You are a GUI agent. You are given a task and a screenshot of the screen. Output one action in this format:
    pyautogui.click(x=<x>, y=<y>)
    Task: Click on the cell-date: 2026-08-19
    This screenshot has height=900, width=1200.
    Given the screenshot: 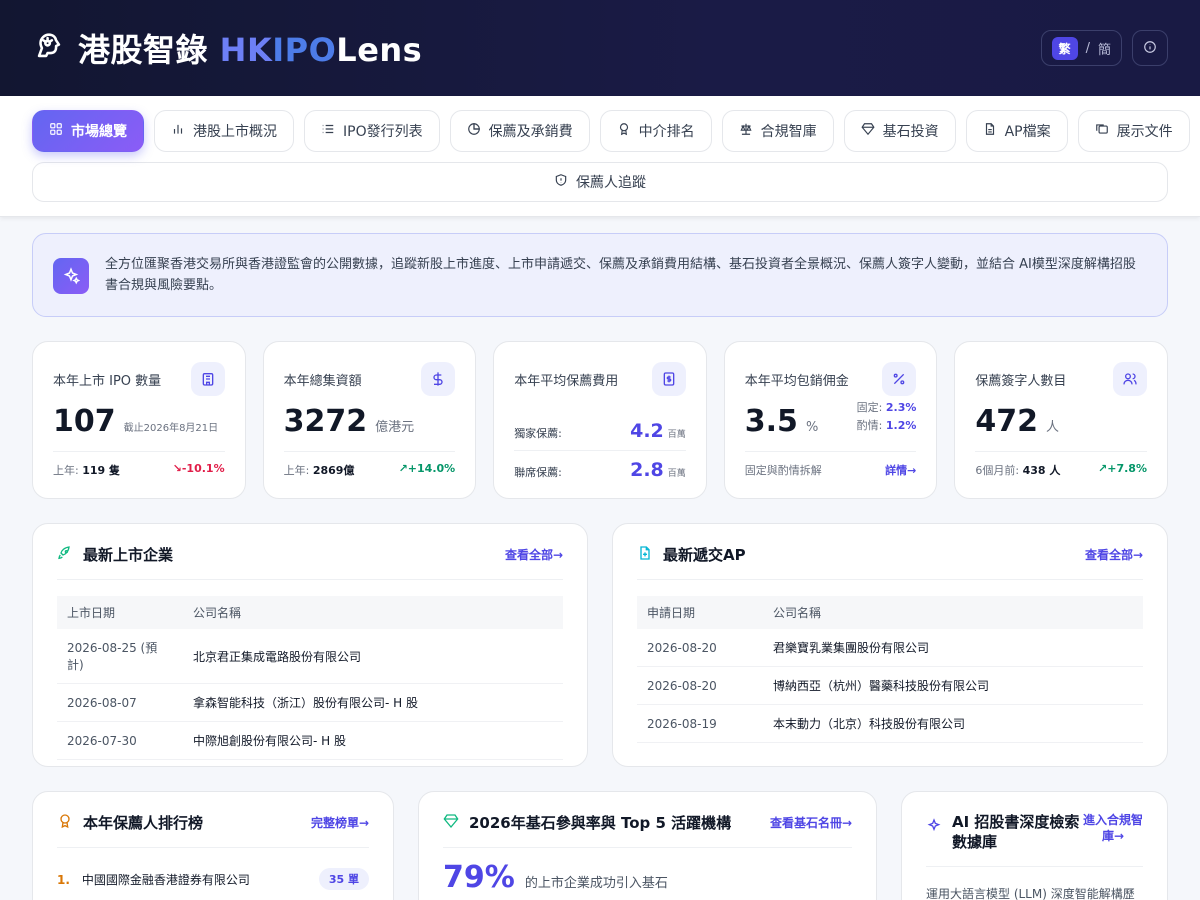 What is the action you would take?
    pyautogui.click(x=700, y=723)
    